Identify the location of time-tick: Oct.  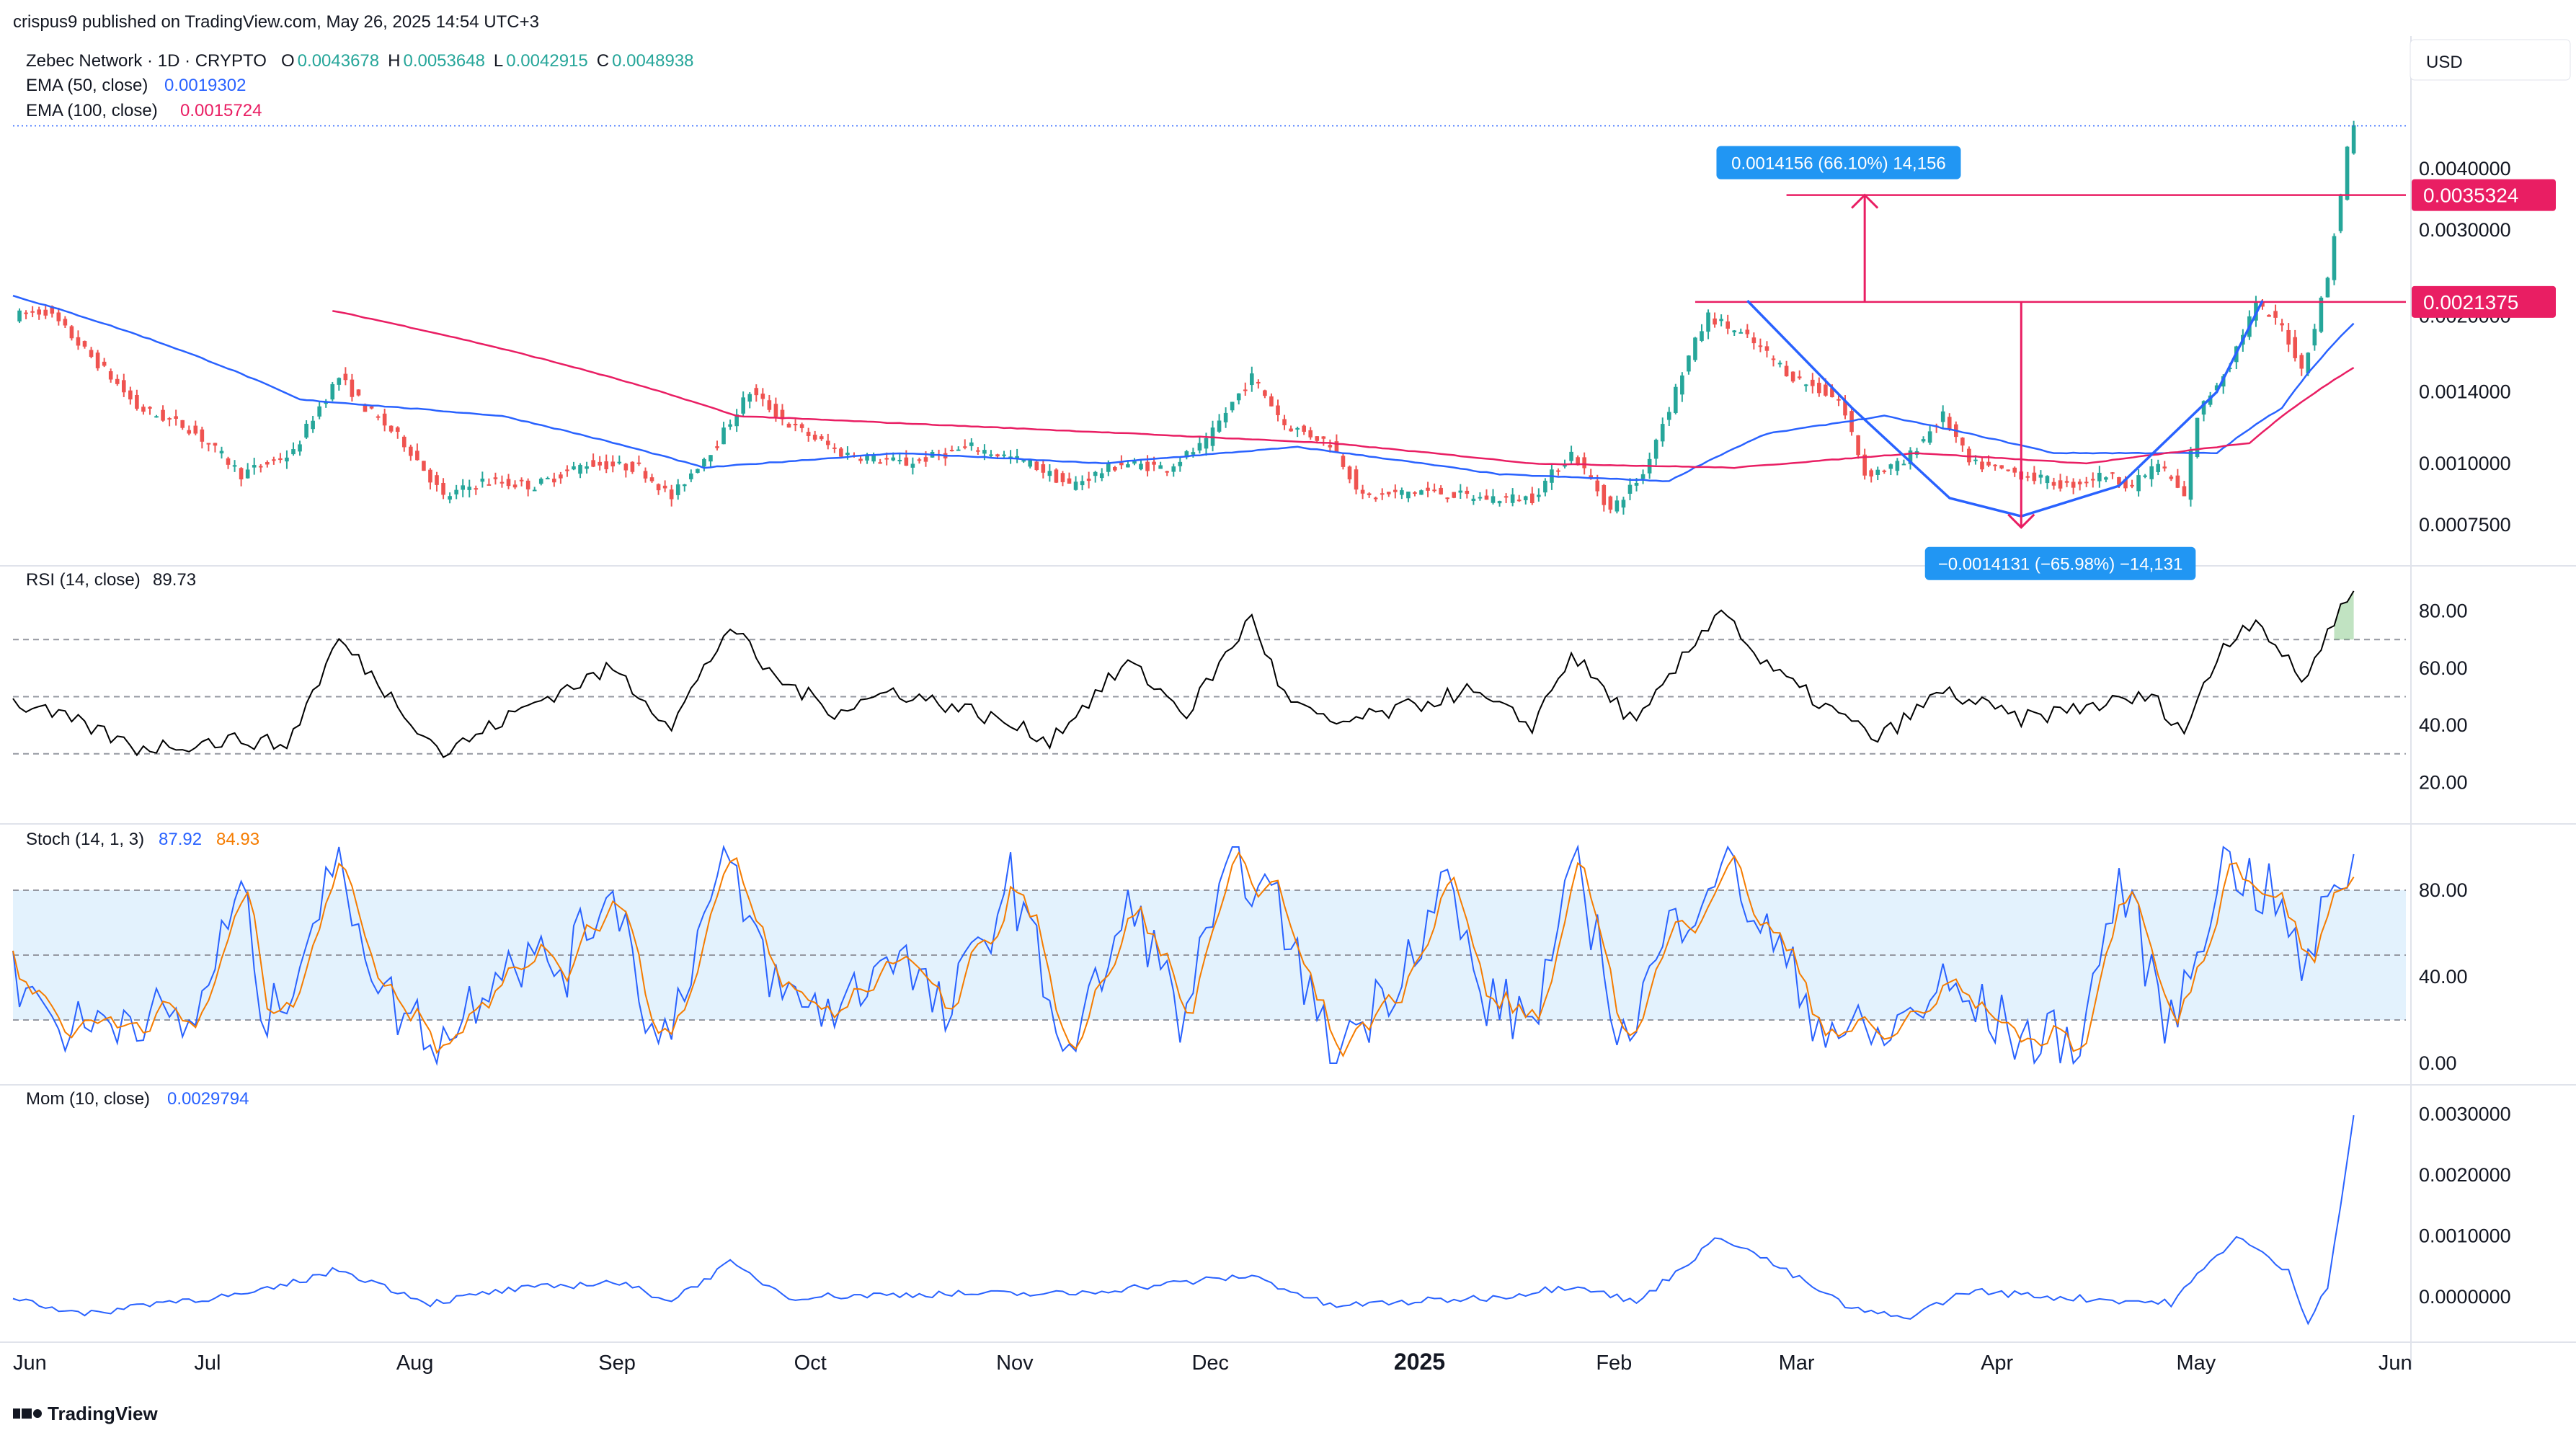
(810, 1363).